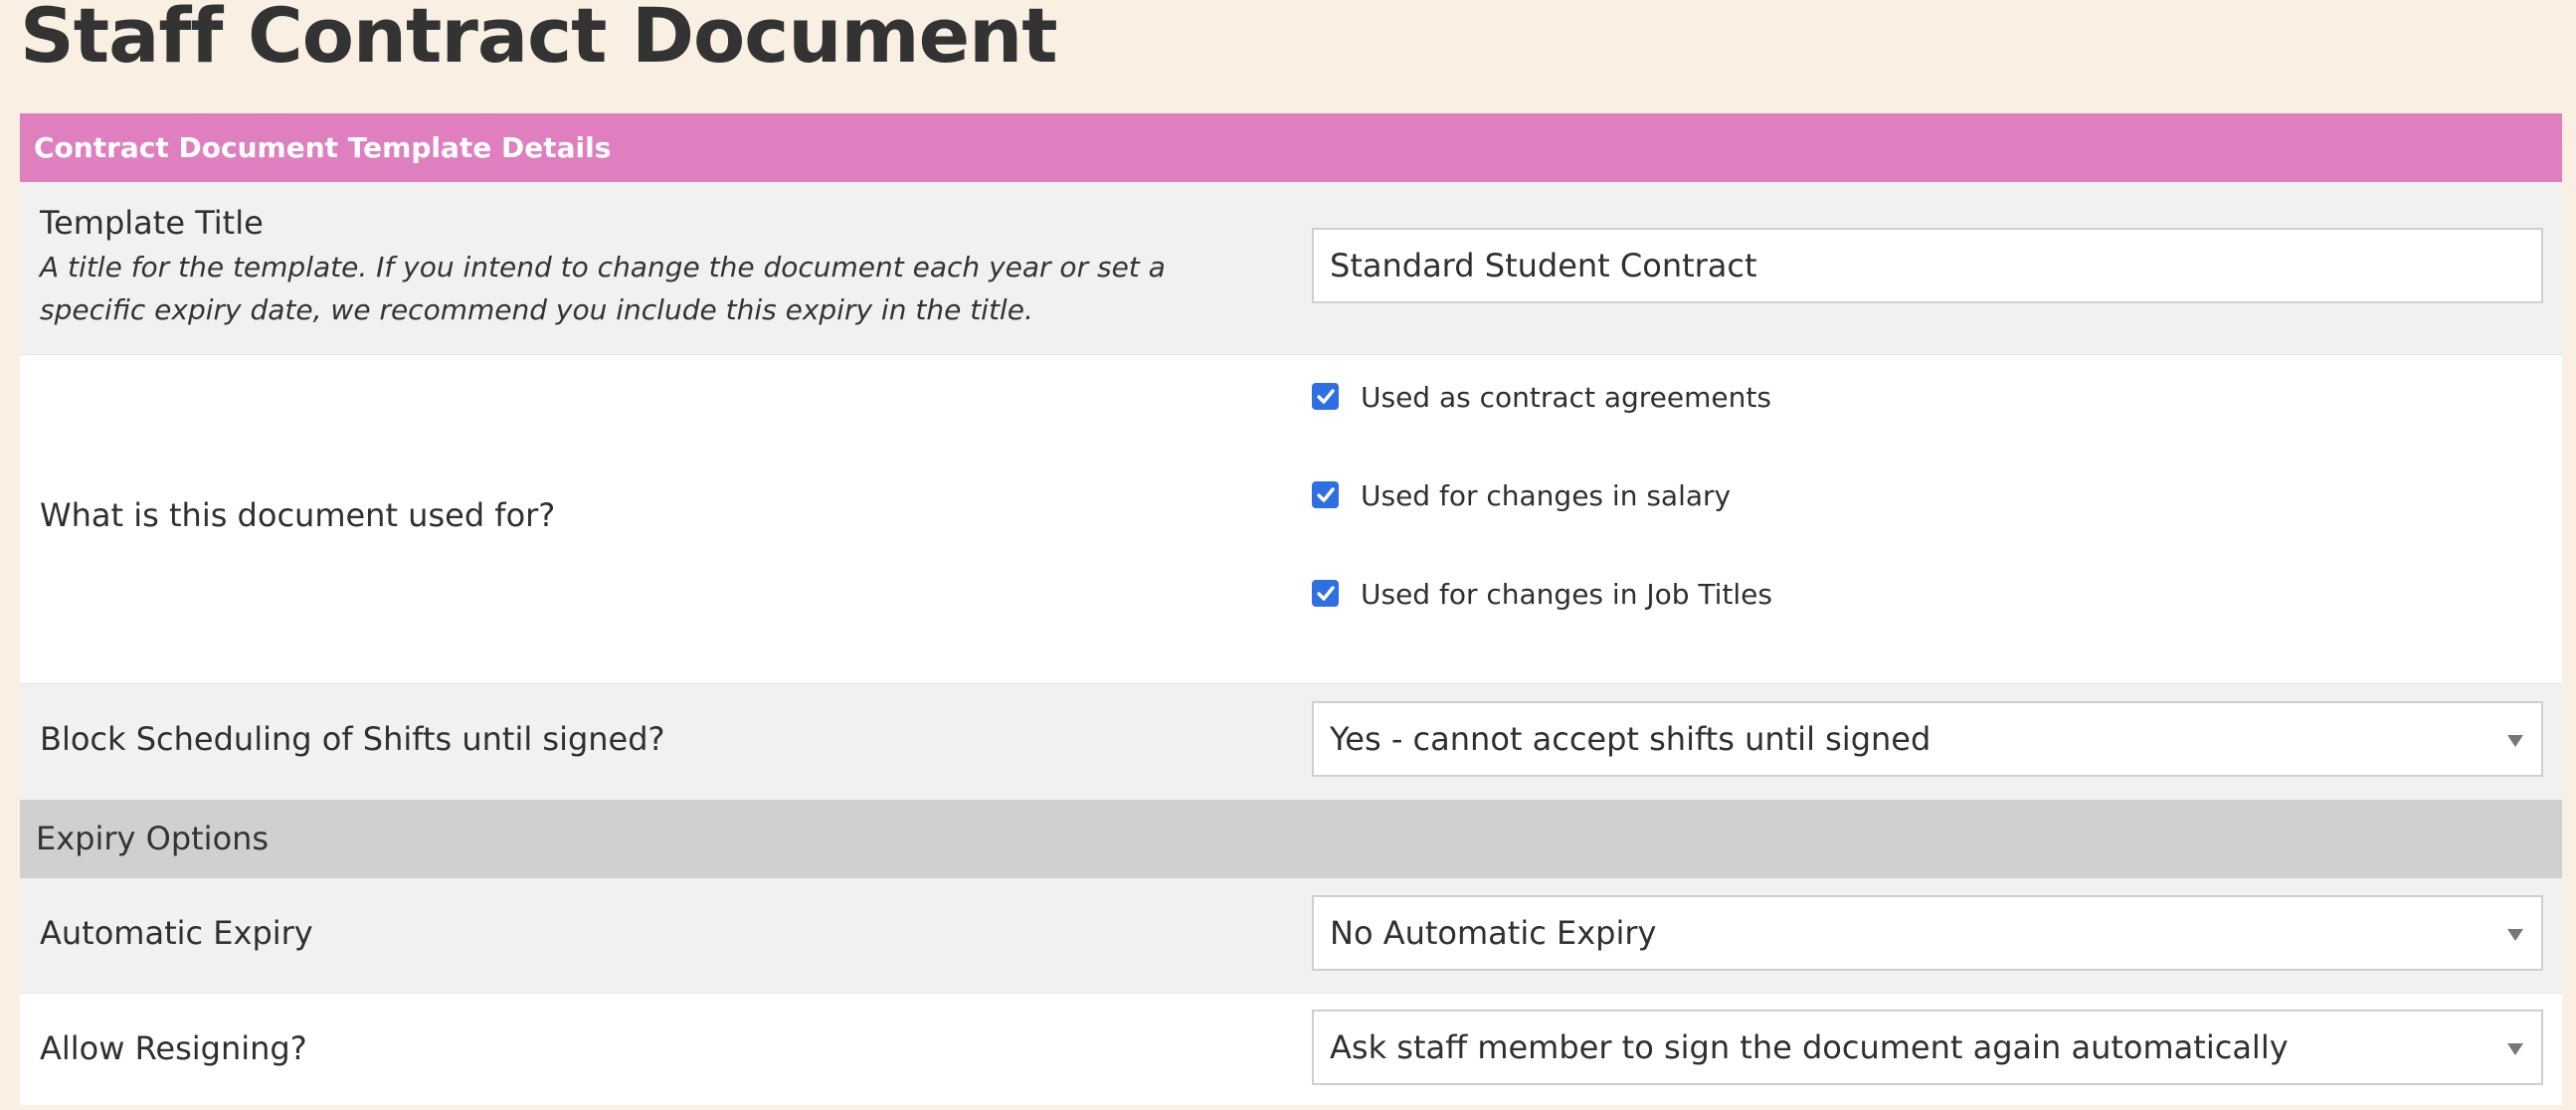  What do you see at coordinates (1566, 594) in the screenshot?
I see `usage-option-label: Used for changes in Job Titles` at bounding box center [1566, 594].